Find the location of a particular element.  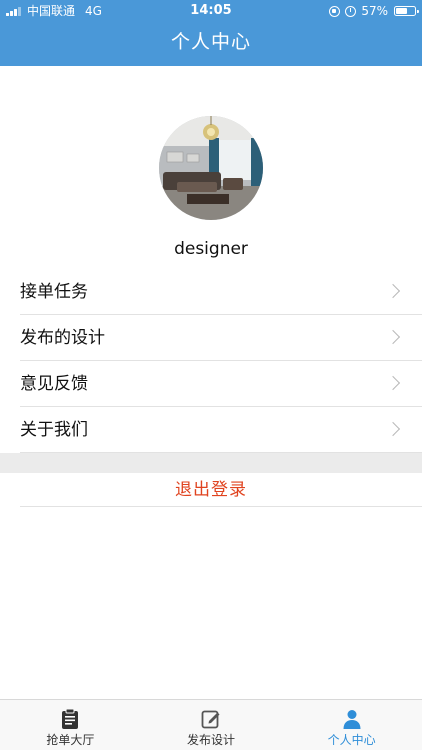

clipboard-icon is located at coordinates (70, 718).